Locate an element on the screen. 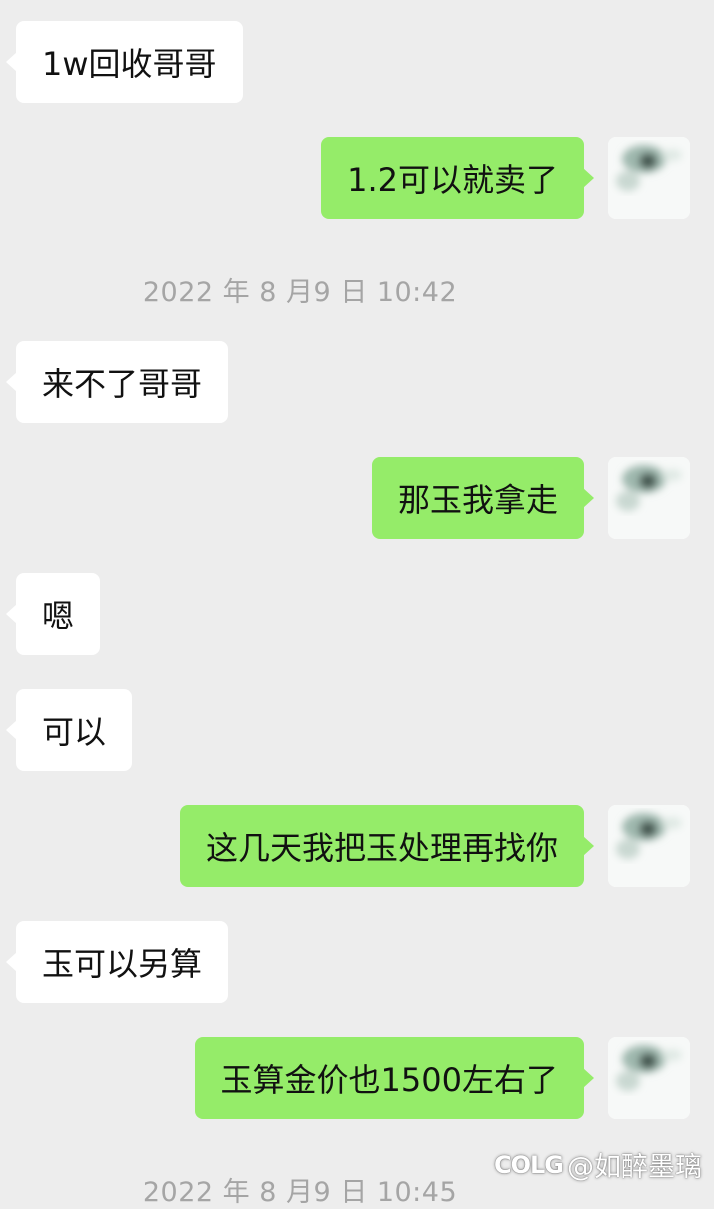 Image resolution: width=714 pixels, height=1209 pixels. incoming-message-bubble: 1w回收哥哥 is located at coordinates (124, 62).